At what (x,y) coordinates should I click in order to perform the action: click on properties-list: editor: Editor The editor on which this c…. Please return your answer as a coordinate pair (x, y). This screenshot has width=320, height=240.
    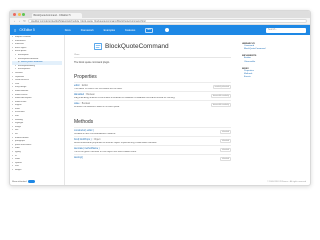
    Looking at the image, I should click on (152, 95).